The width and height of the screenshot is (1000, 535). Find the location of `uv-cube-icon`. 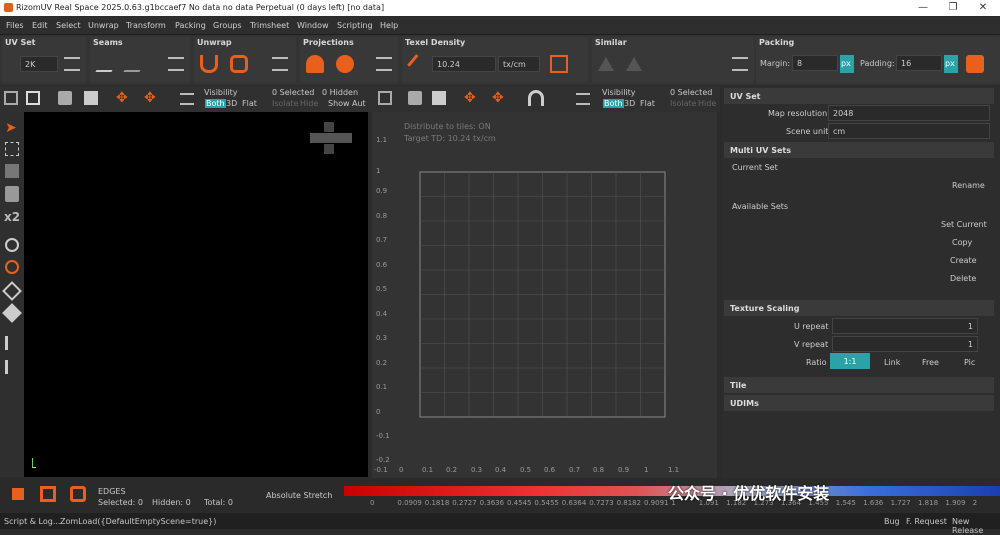

uv-cube-icon is located at coordinates (415, 98).